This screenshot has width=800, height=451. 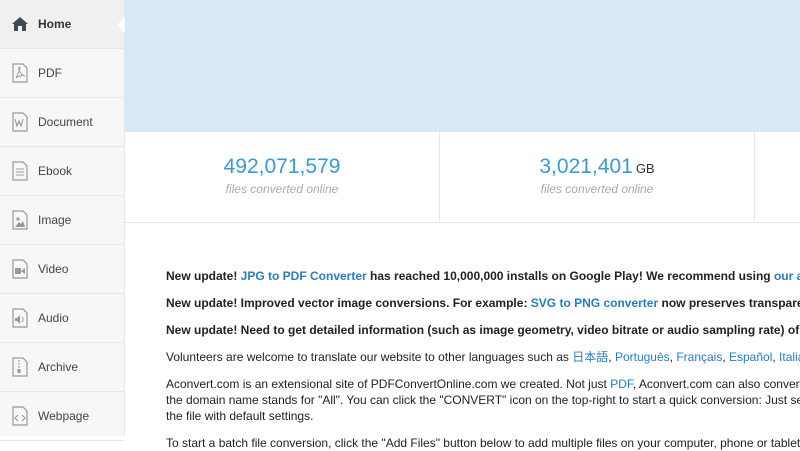 I want to click on sidebar-item-ebook: Ebook, so click(x=62, y=171).